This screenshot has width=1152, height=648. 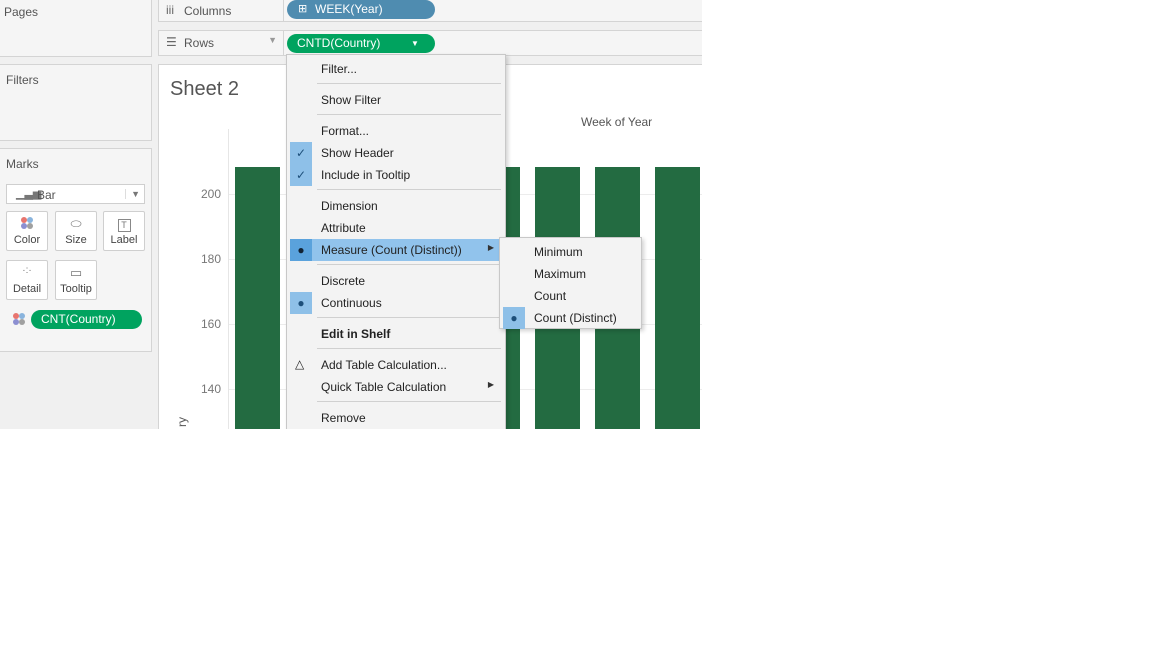 I want to click on filters-title: Filters, so click(x=22, y=80).